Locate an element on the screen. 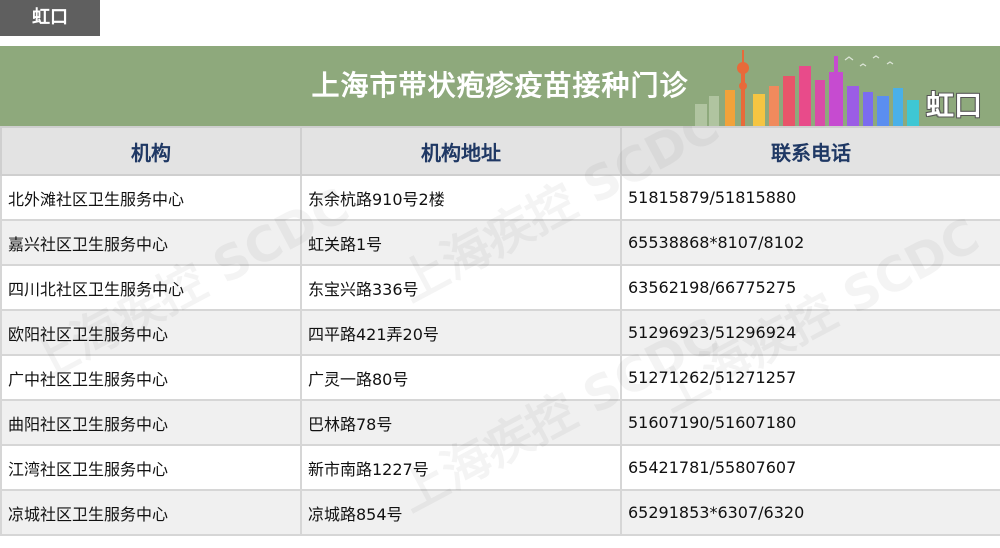 This screenshot has height=548, width=1000. cell-address: 虹关路1号 is located at coordinates (461, 242).